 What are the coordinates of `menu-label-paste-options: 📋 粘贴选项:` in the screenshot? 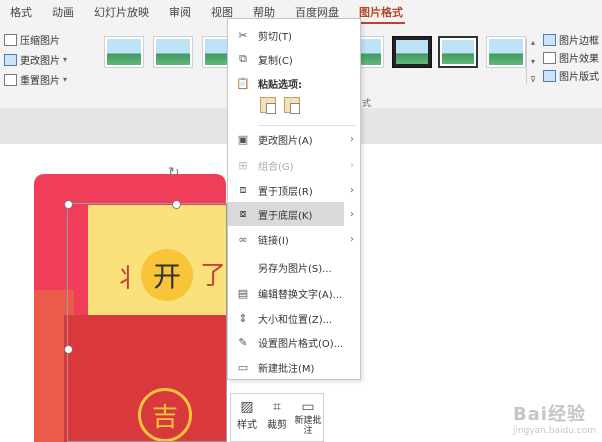 It's located at (269, 83).